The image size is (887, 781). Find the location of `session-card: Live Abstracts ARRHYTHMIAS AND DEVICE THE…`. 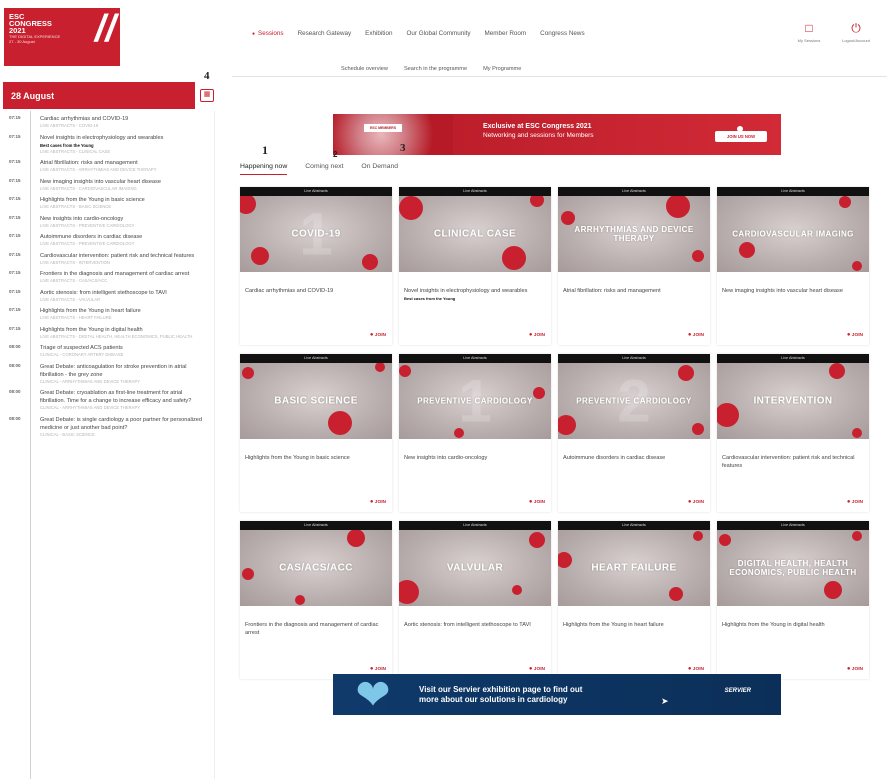

session-card: Live Abstracts ARRHYTHMIAS AND DEVICE THE… is located at coordinates (634, 266).